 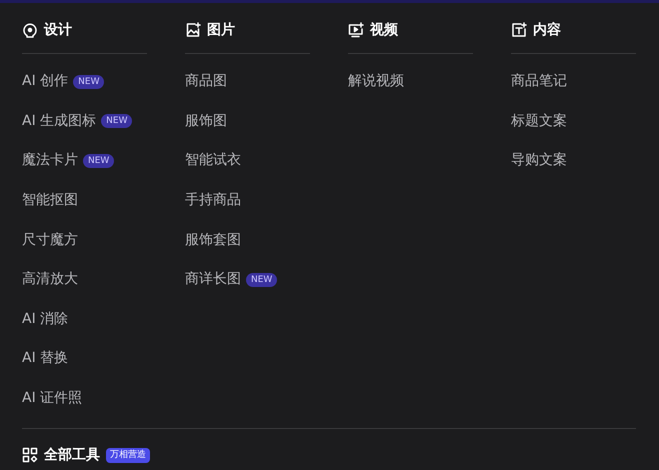 What do you see at coordinates (59, 121) in the screenshot?
I see `menu-item: AI 生成图标` at bounding box center [59, 121].